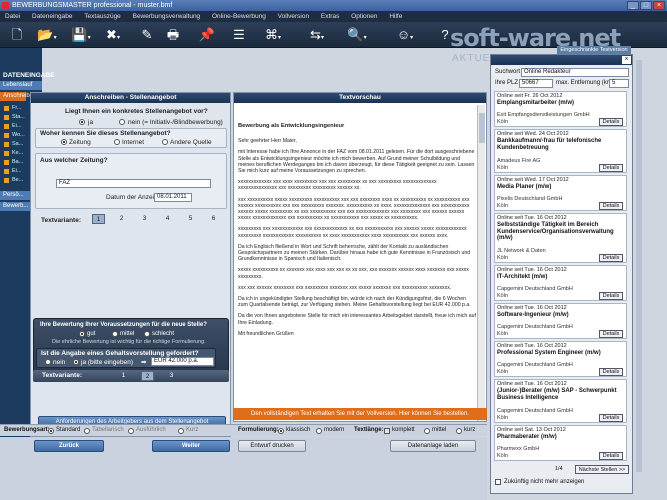  What do you see at coordinates (64, 142) in the screenshot?
I see `source-zeitung-radio` at bounding box center [64, 142].